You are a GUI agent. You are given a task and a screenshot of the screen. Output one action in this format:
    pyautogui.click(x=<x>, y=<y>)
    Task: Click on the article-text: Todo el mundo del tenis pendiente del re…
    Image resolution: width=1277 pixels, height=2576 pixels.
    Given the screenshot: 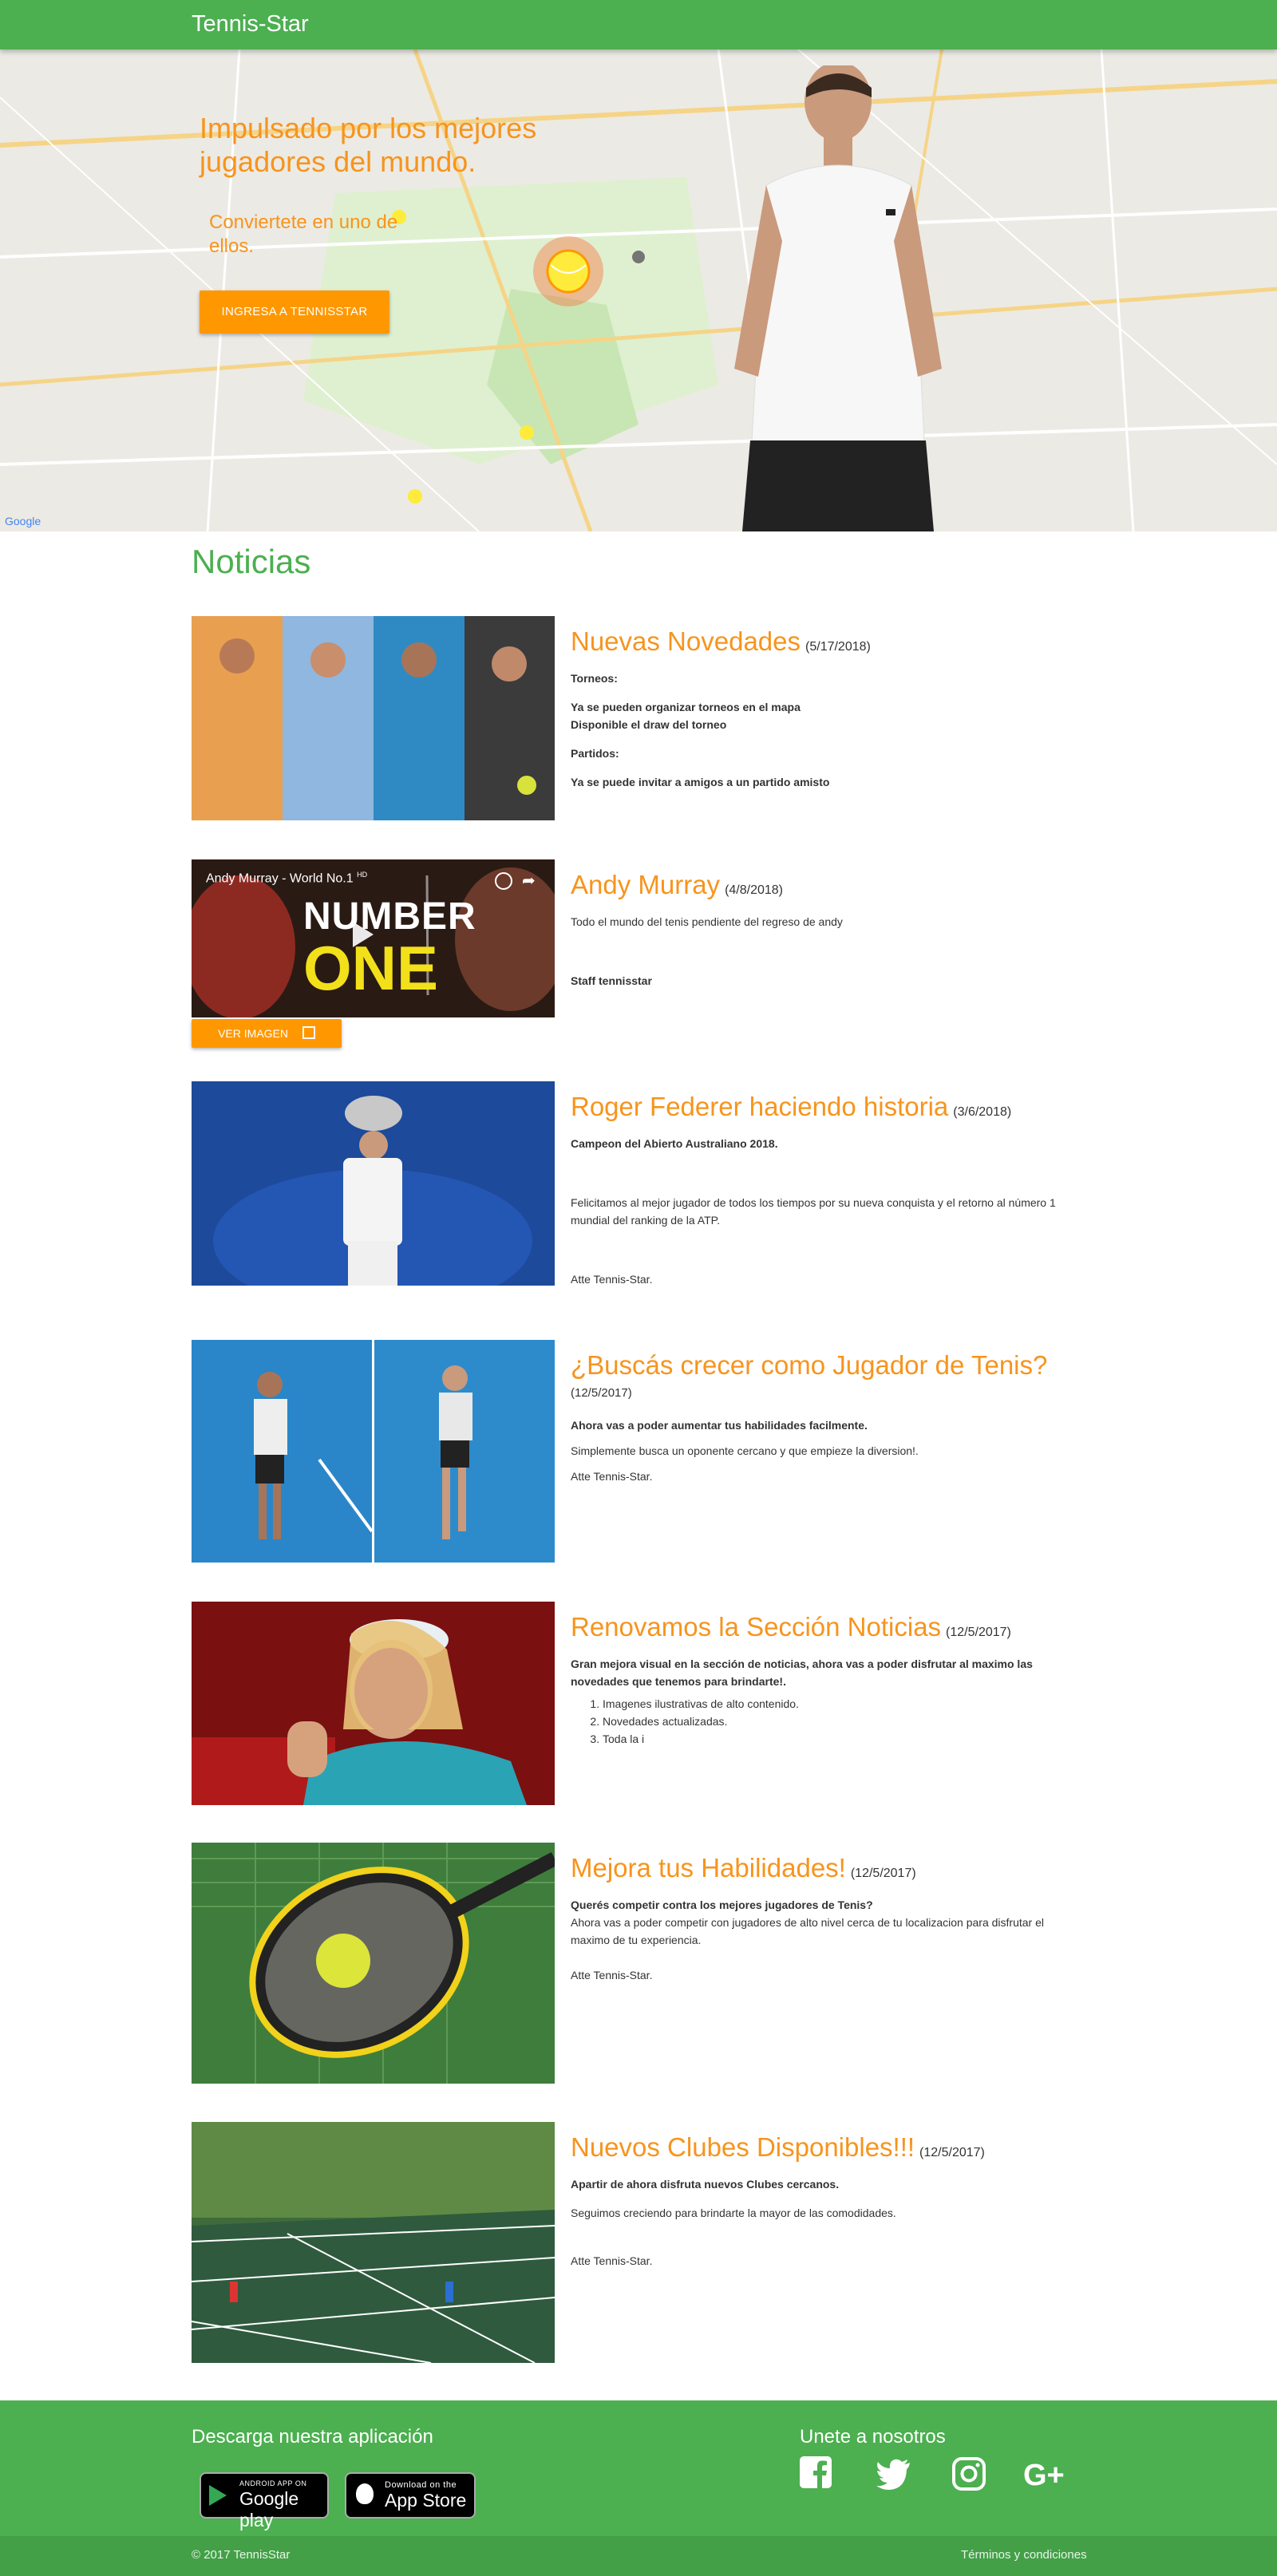 What is the action you would take?
    pyautogui.click(x=707, y=921)
    